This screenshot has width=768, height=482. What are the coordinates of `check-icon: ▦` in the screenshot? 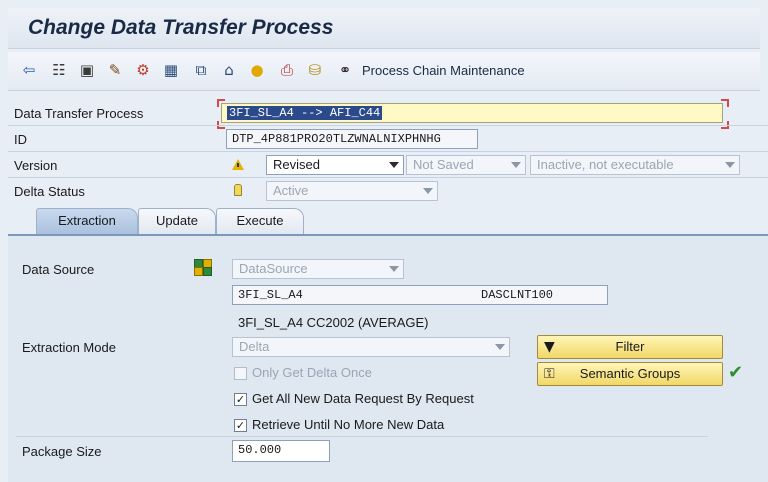 It's located at (171, 70).